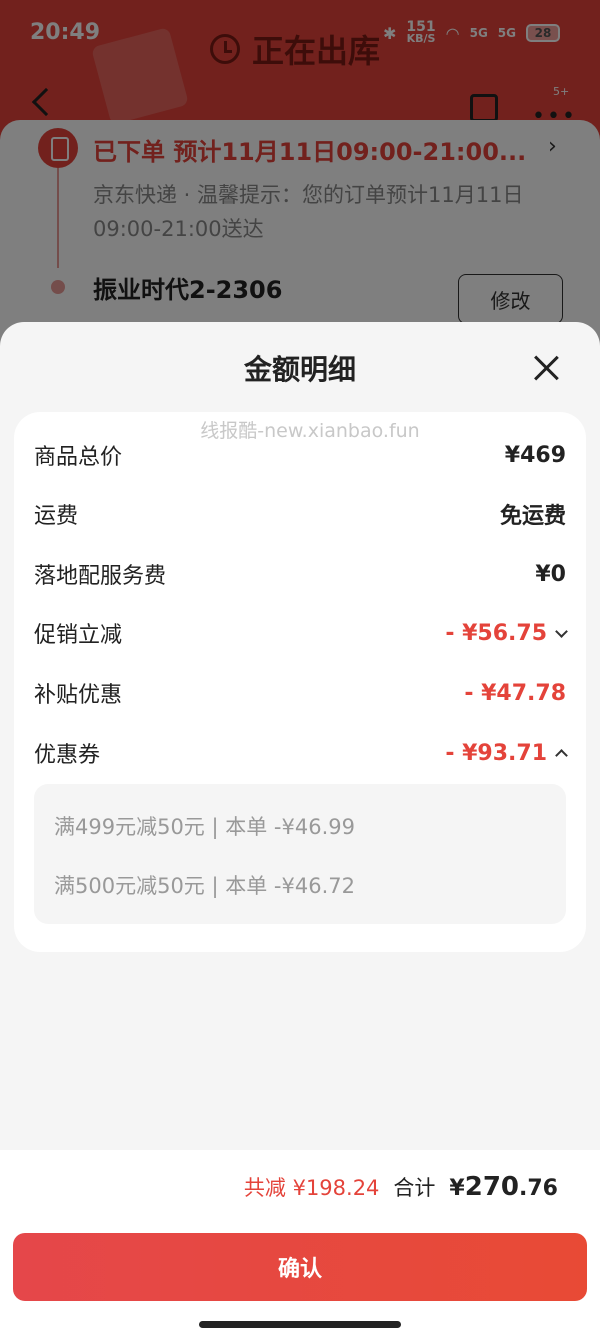 The height and width of the screenshot is (1341, 600). Describe the element at coordinates (300, 574) in the screenshot. I see `row-service-fee: 落地配服务费 ¥0` at that location.